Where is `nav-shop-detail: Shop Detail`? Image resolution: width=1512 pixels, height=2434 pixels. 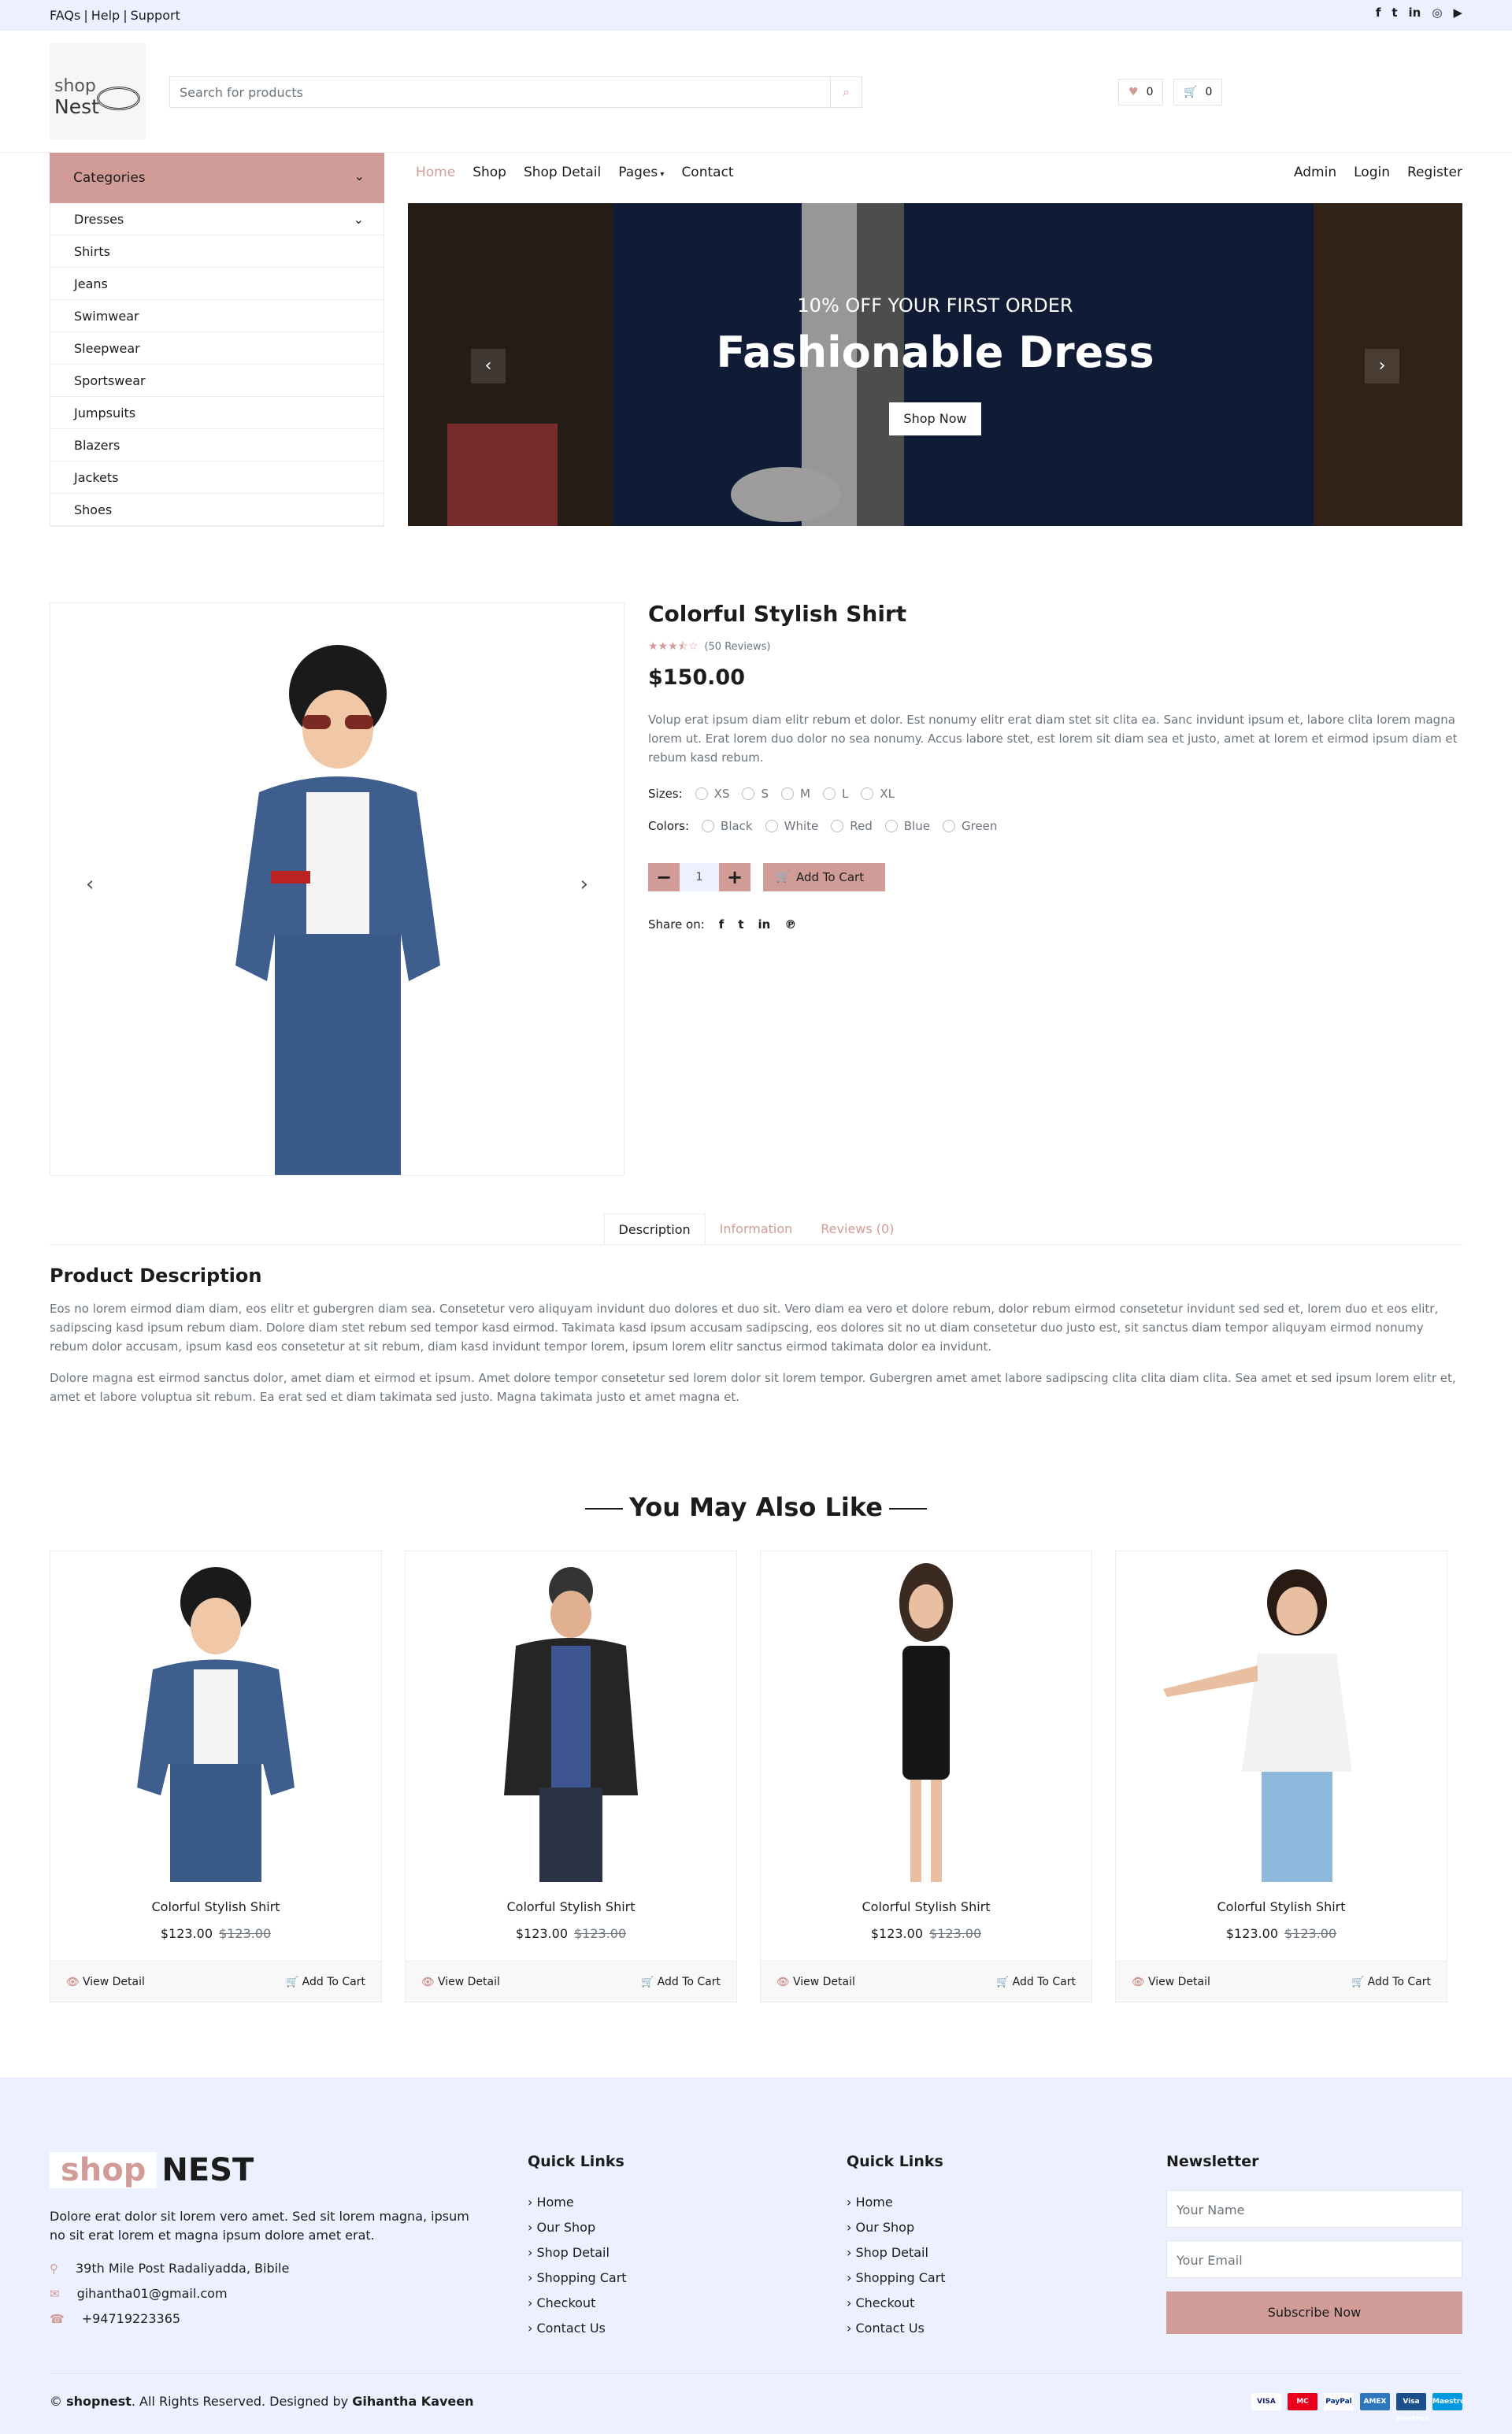 nav-shop-detail: Shop Detail is located at coordinates (562, 172).